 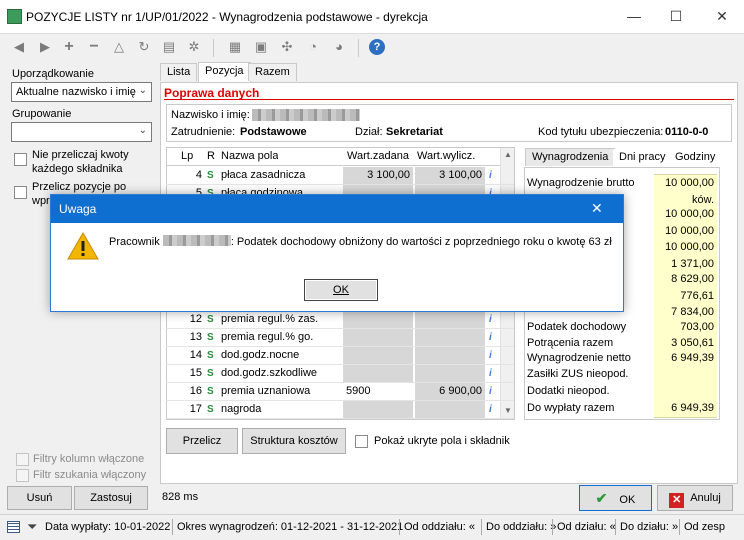 I want to click on report-icon: ▣, so click(x=261, y=47).